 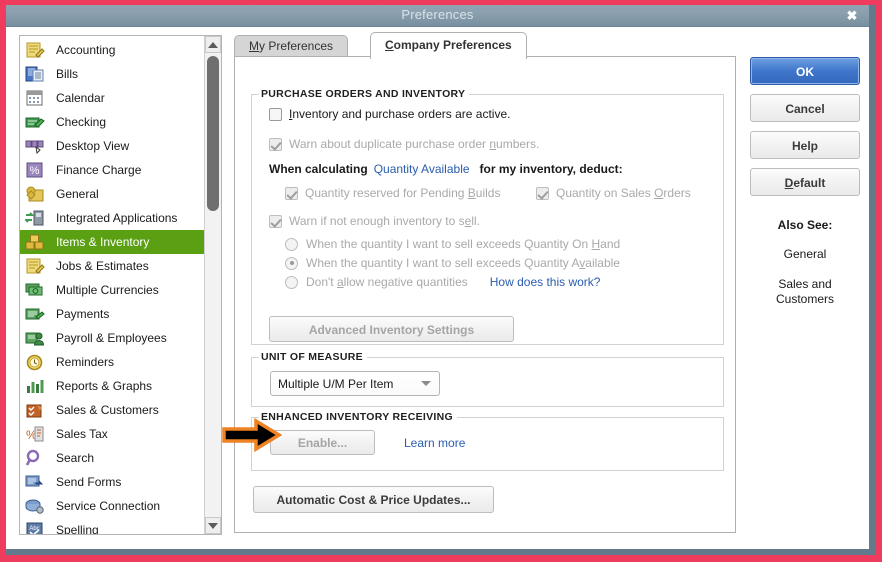 What do you see at coordinates (318, 169) in the screenshot?
I see `when-calculating-prefix: When calculating` at bounding box center [318, 169].